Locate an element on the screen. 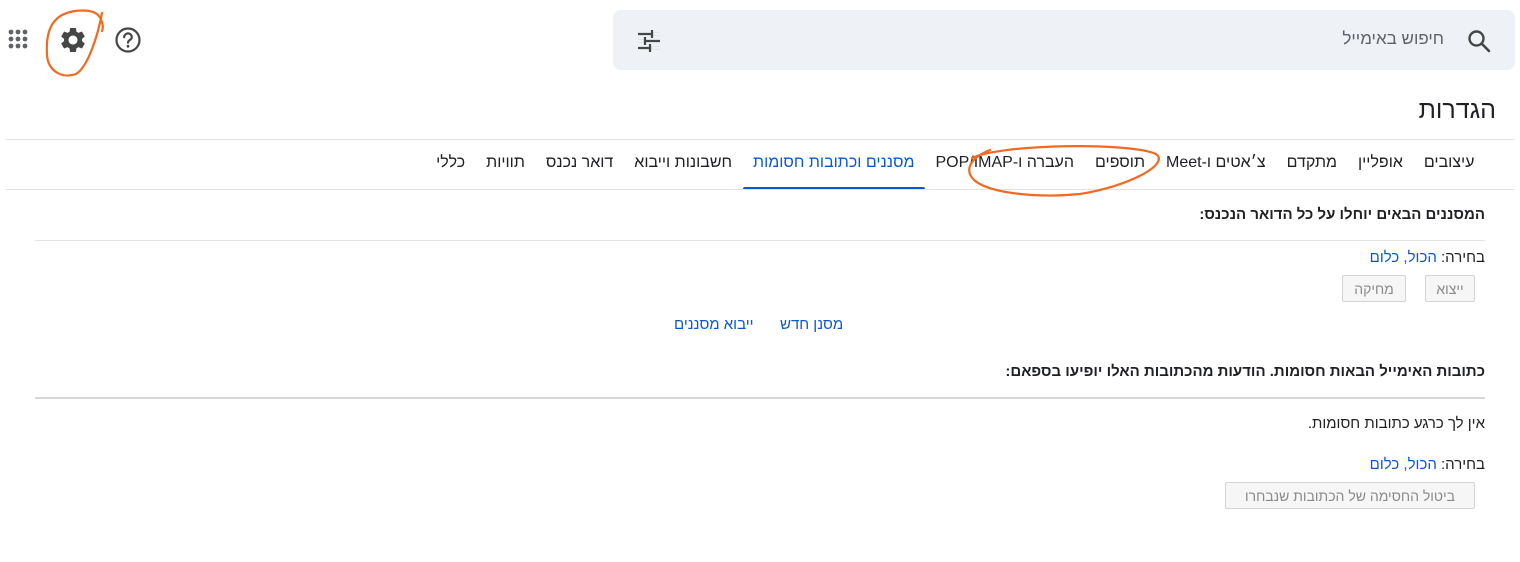 The image size is (1520, 562). tune-icon is located at coordinates (649, 41).